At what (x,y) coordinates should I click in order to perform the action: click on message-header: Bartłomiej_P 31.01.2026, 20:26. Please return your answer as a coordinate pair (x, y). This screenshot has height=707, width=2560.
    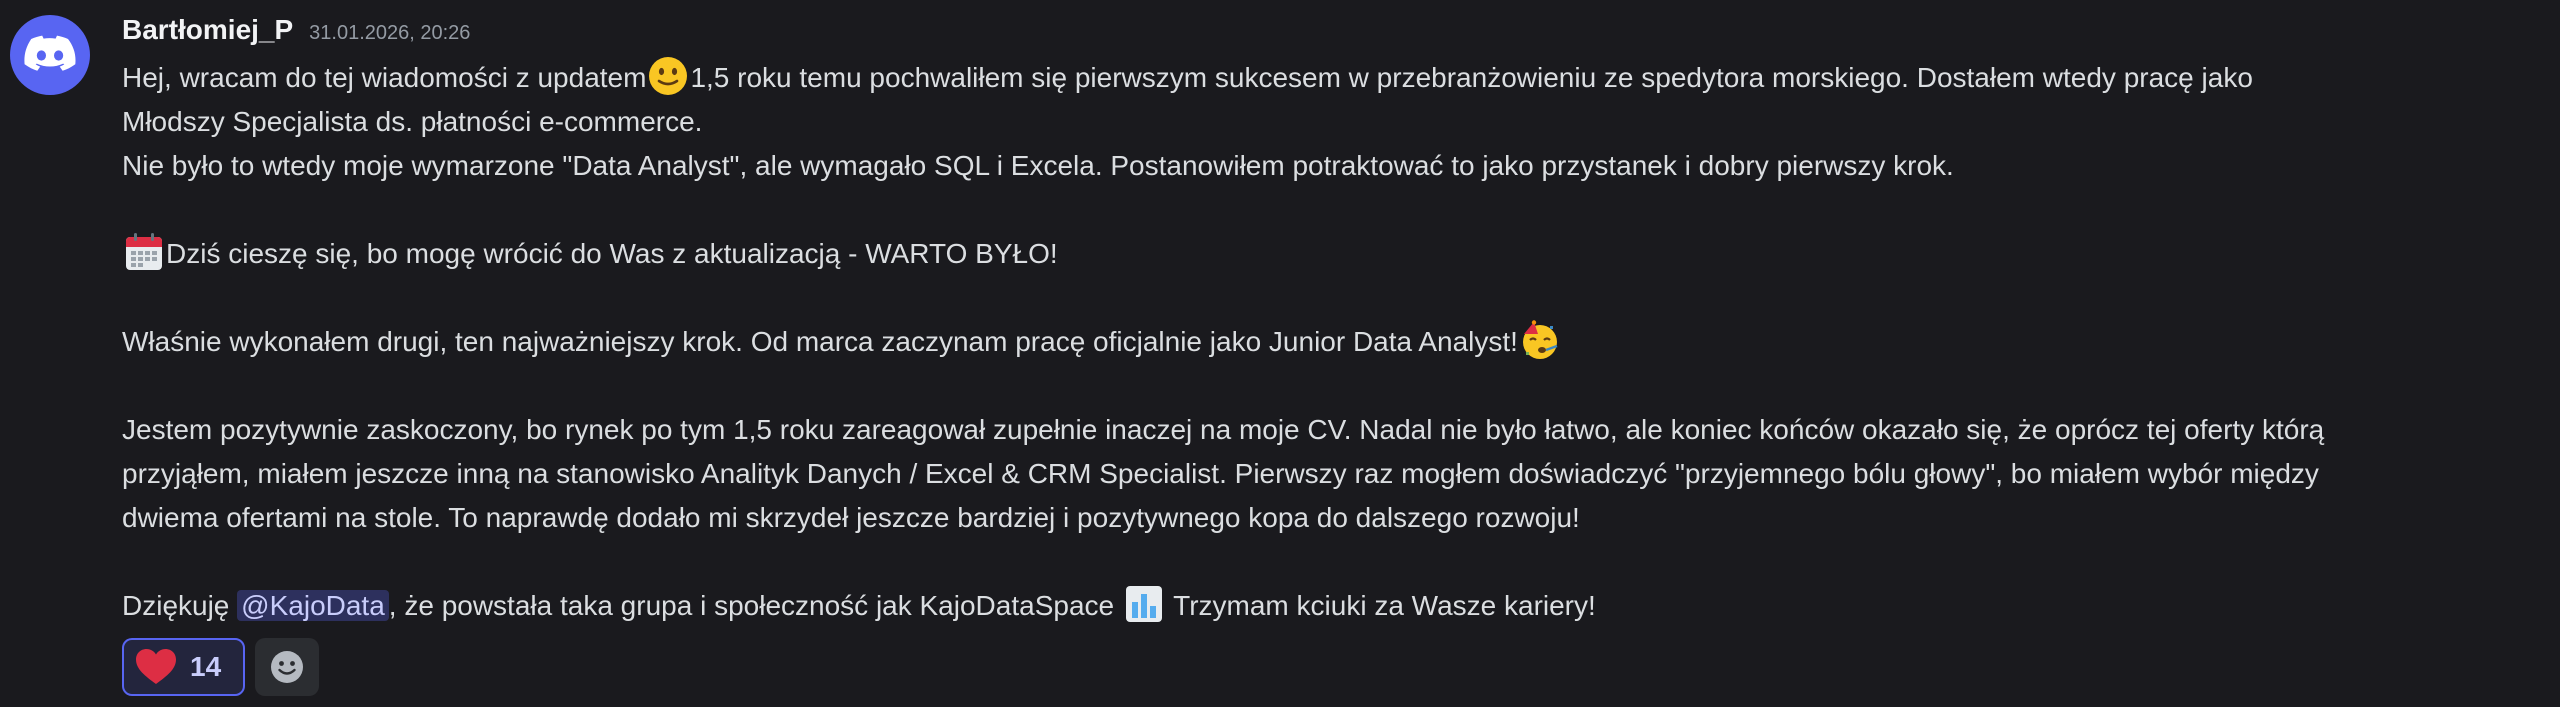
    Looking at the image, I should click on (1326, 31).